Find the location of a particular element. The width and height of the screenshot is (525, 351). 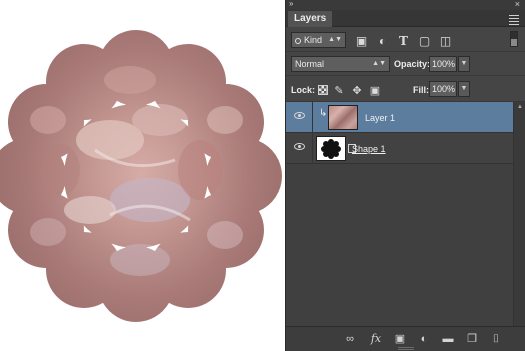

lock-position-icon: ✥ is located at coordinates (357, 91).